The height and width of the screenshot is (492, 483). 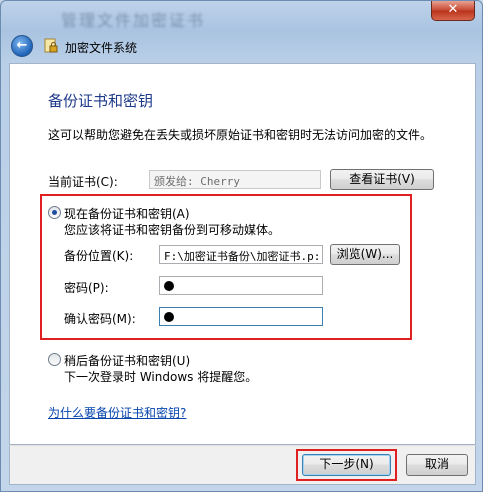 What do you see at coordinates (161, 377) in the screenshot?
I see `backup-later-description: 下一次登录时 Windows 将提醒您。` at bounding box center [161, 377].